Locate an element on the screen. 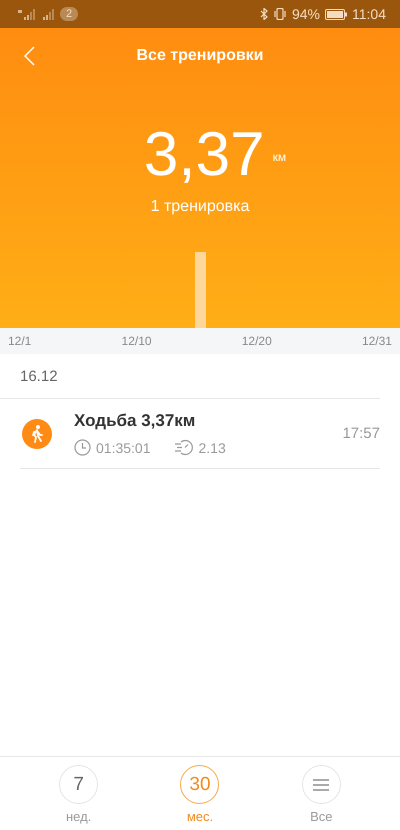 This screenshot has height=830, width=400. speedometer-icon is located at coordinates (184, 447).